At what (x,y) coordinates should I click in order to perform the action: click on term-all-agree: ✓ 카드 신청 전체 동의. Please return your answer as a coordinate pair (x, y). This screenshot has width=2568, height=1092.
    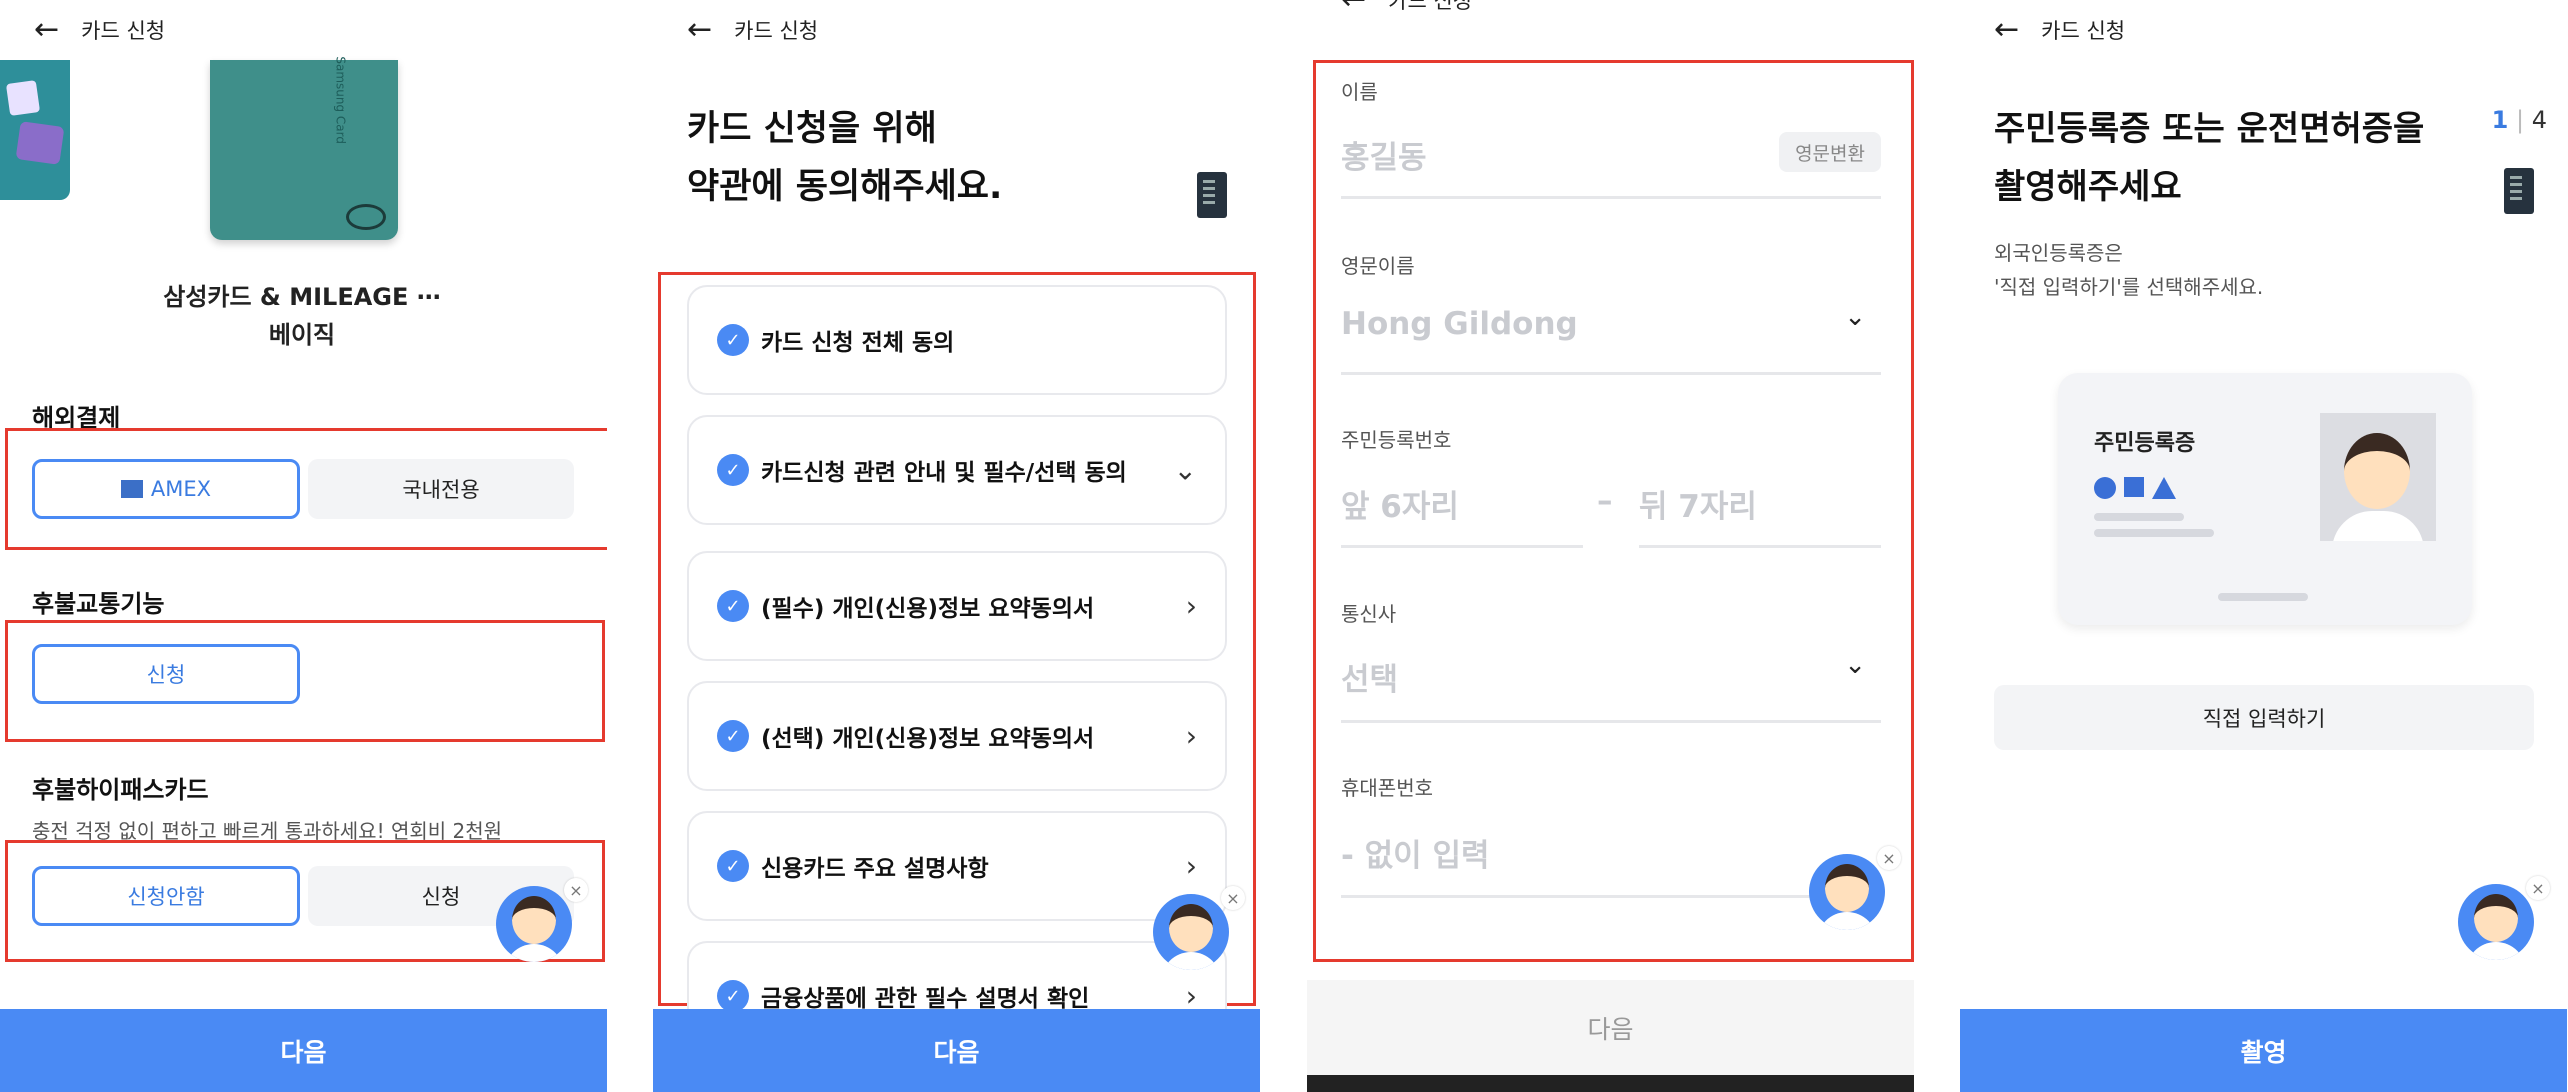
    Looking at the image, I should click on (957, 340).